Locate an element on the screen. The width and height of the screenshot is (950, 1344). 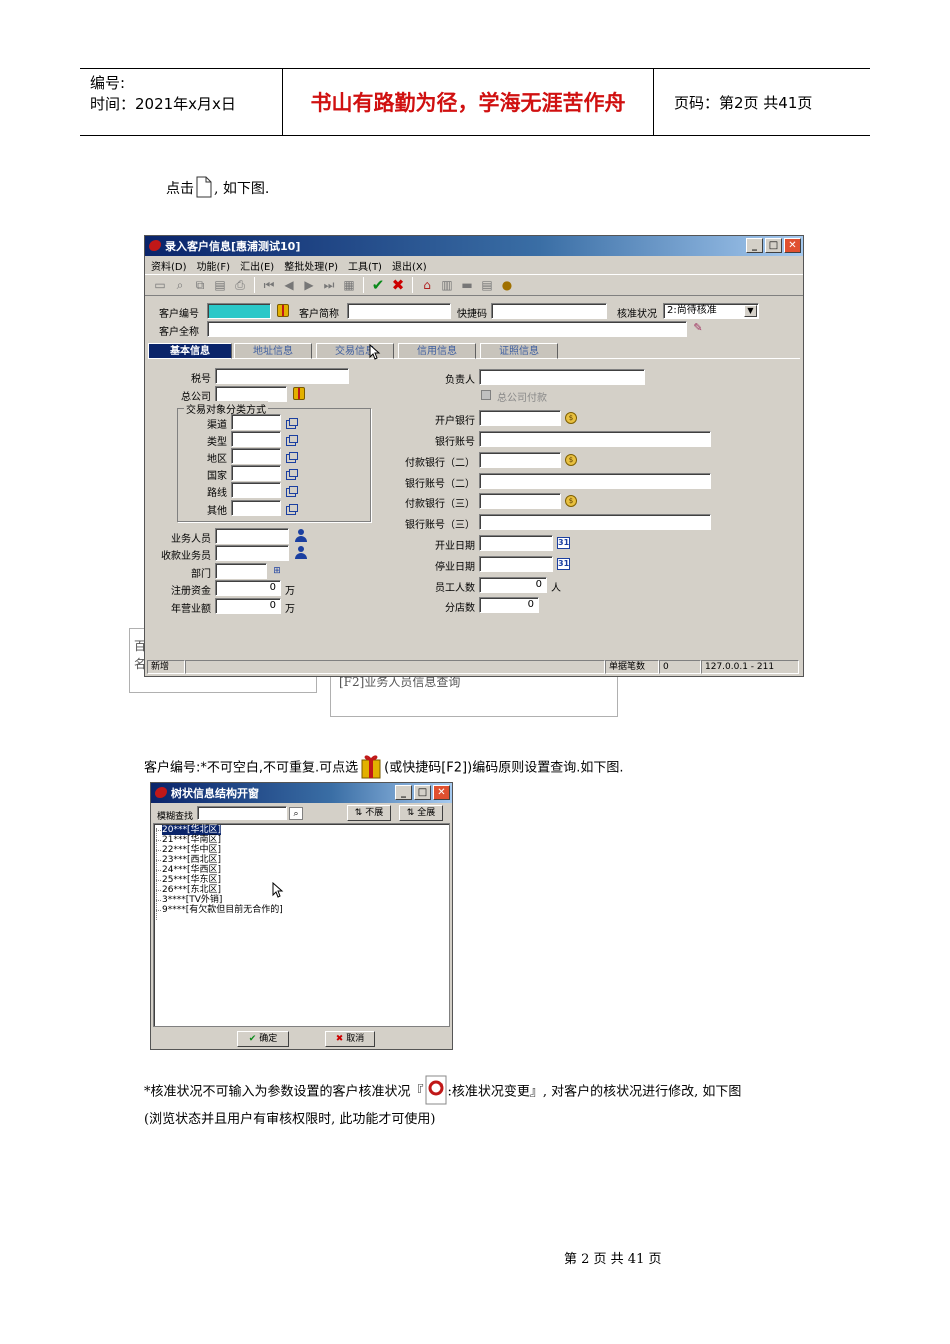
bank-input is located at coordinates (520, 418).